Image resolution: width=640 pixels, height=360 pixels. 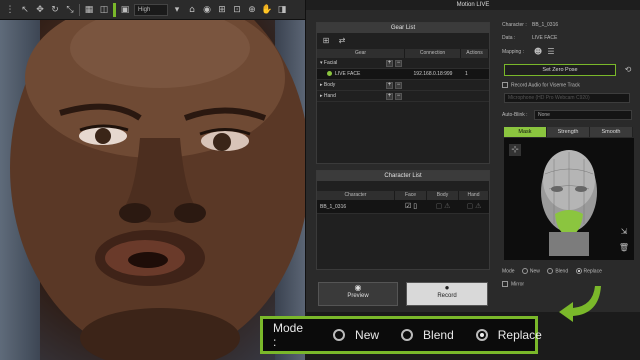 What do you see at coordinates (40, 10) in the screenshot?
I see `move-icon: ✥` at bounding box center [40, 10].